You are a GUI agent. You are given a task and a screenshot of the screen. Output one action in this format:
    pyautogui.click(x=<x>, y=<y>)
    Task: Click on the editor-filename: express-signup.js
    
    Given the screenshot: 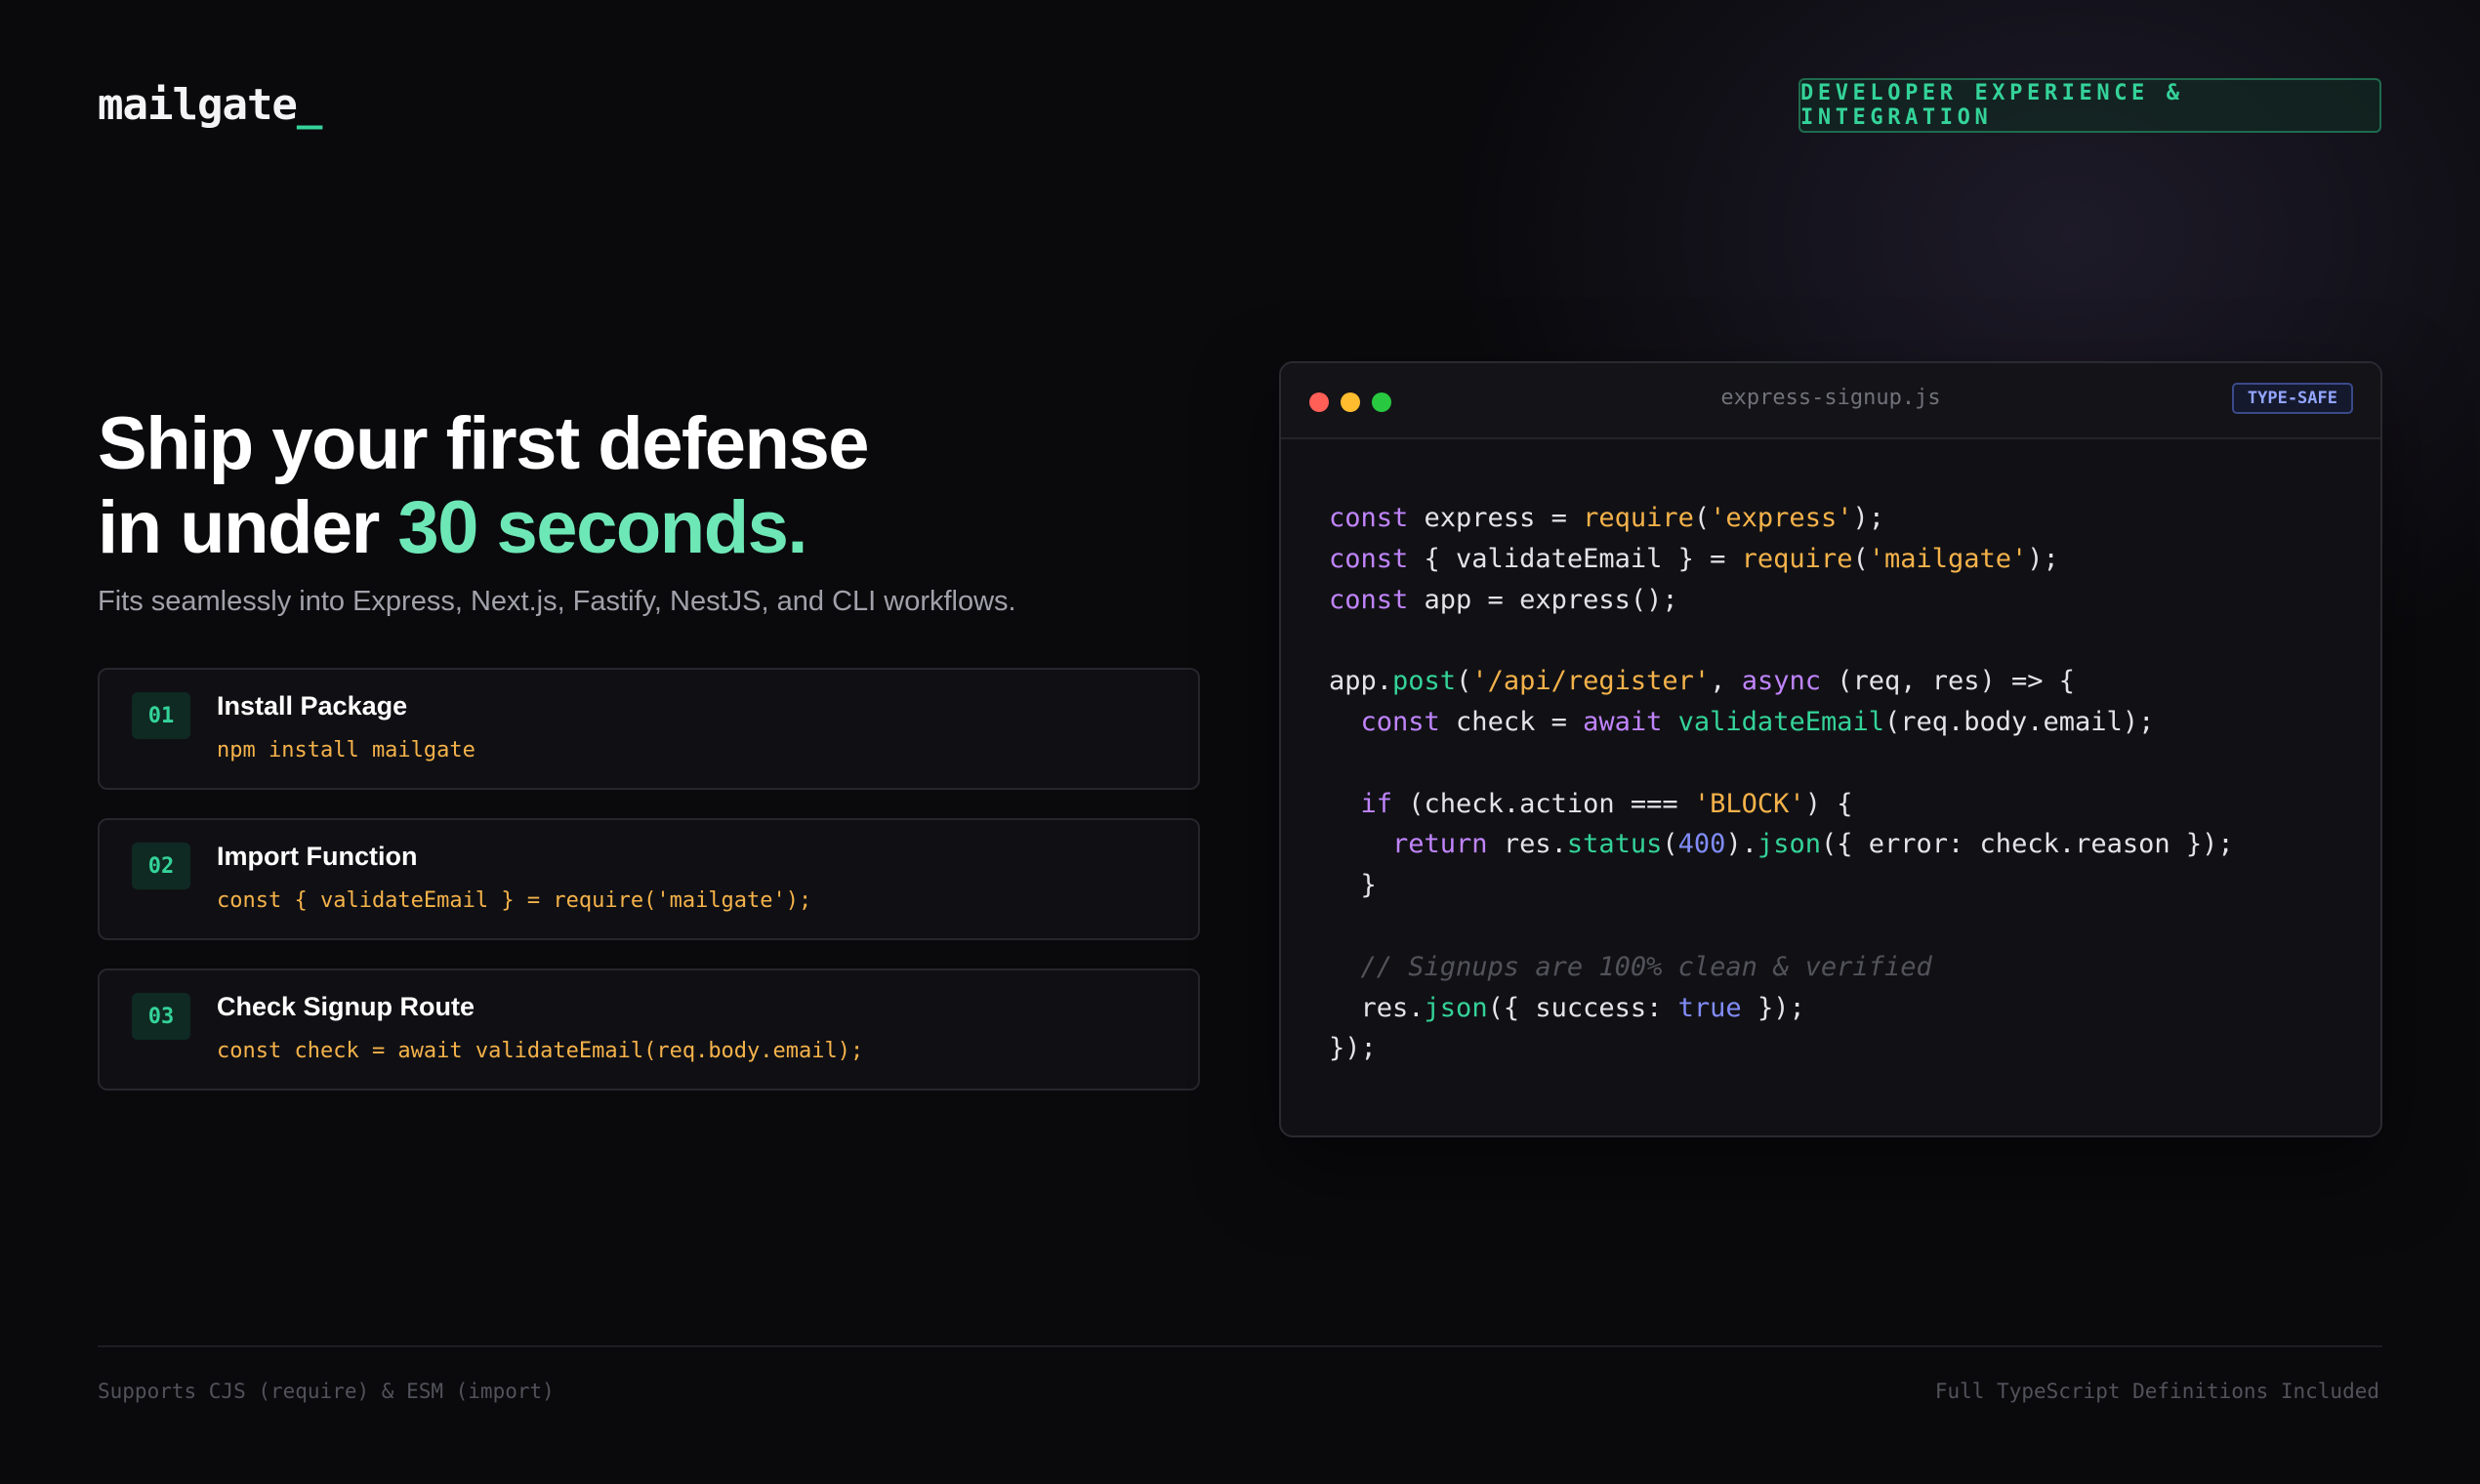 What is the action you would take?
    pyautogui.click(x=1830, y=398)
    